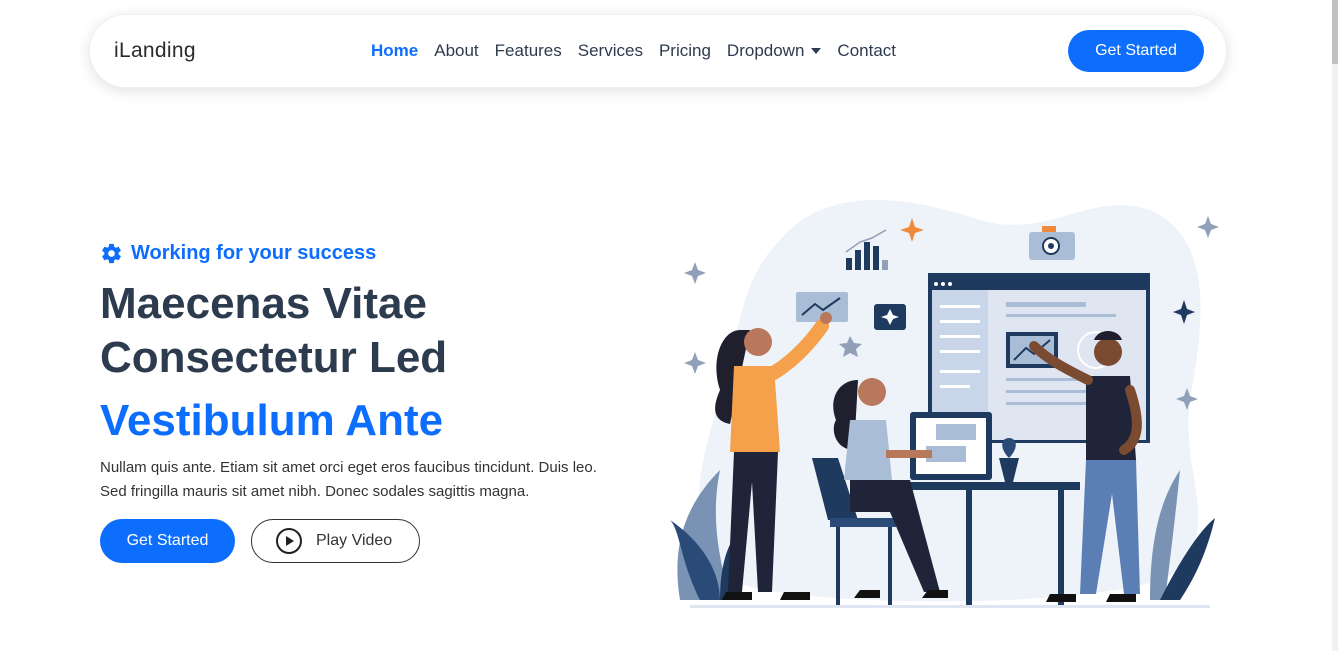 The image size is (1338, 651). What do you see at coordinates (155, 51) in the screenshot?
I see `site-logo: iLanding` at bounding box center [155, 51].